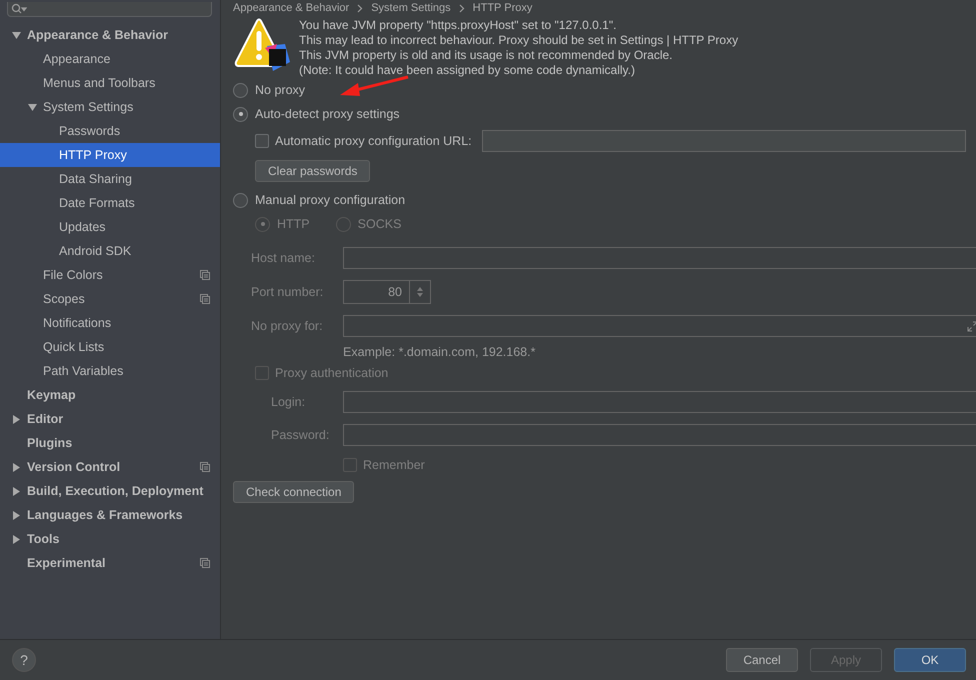 The height and width of the screenshot is (680, 976). Describe the element at coordinates (439, 352) in the screenshot. I see `hint-text: Example: *.domain.com, 192.168.*` at that location.